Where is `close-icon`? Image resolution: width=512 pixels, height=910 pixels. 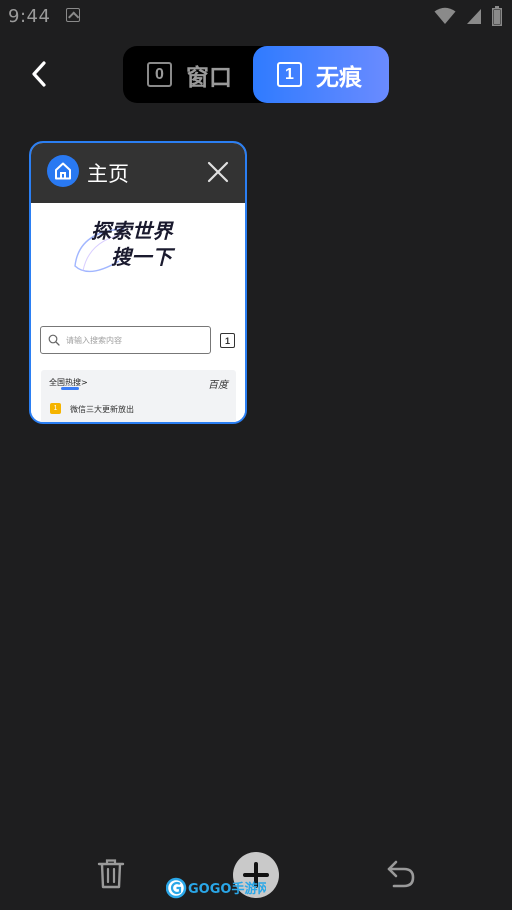 close-icon is located at coordinates (218, 172).